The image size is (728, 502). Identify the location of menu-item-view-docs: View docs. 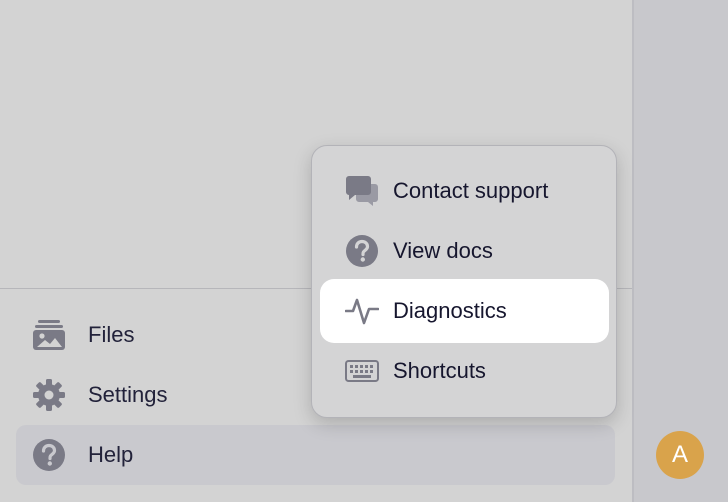
(464, 251).